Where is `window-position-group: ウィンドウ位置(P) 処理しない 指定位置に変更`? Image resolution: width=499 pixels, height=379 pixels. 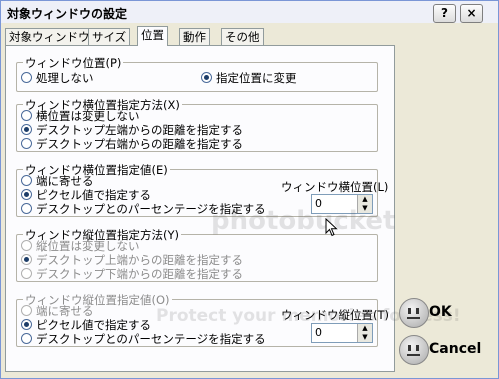 window-position-group: ウィンドウ位置(P) 処理しない 指定位置に変更 is located at coordinates (197, 73).